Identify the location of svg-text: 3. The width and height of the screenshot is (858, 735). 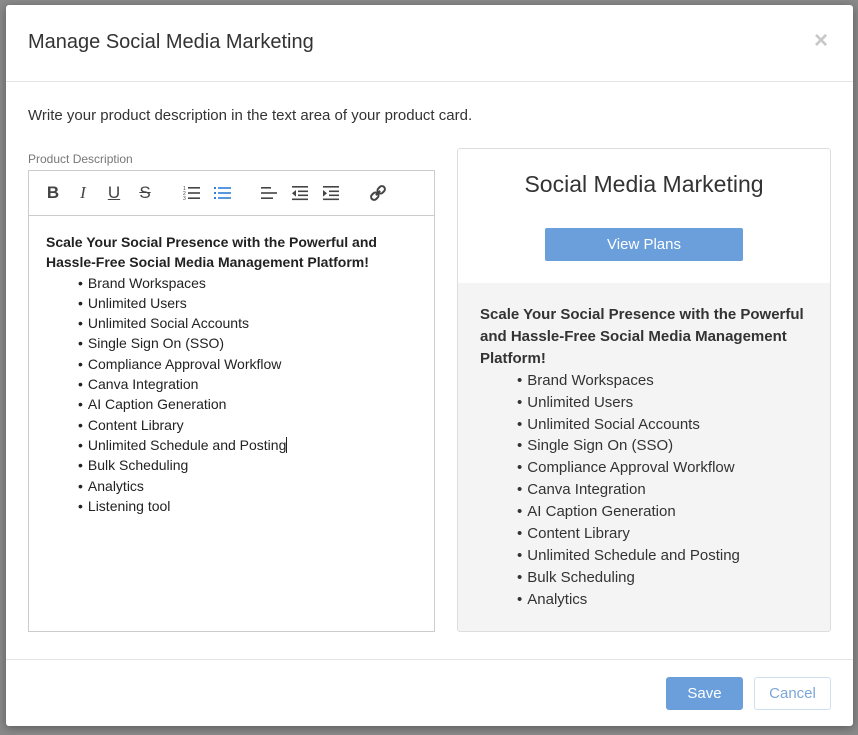
(184, 198).